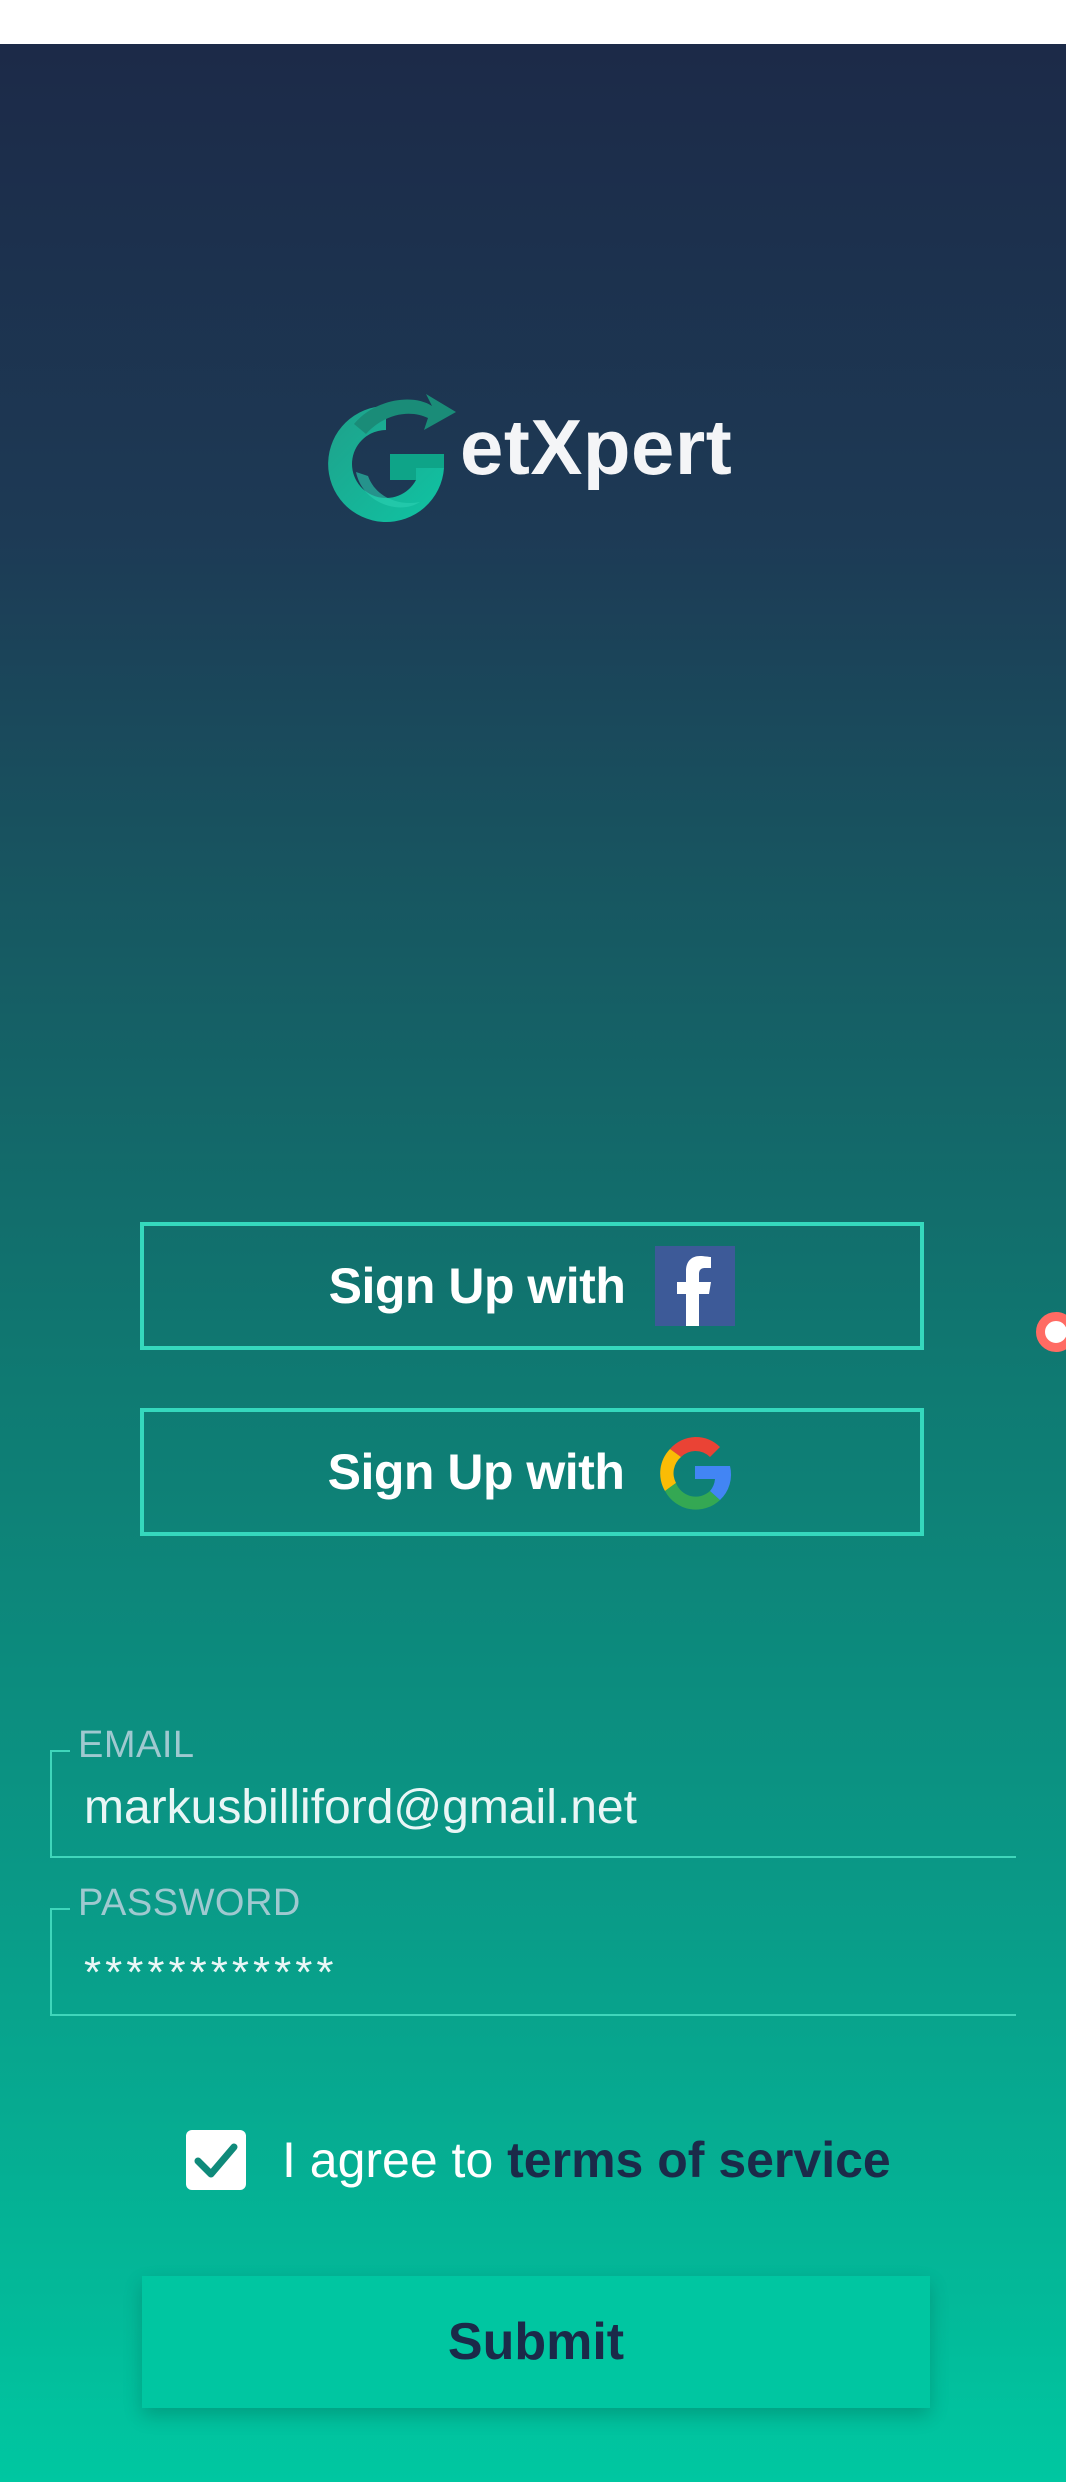 The height and width of the screenshot is (2482, 1066). What do you see at coordinates (477, 1286) in the screenshot?
I see `facebook-signup-label: Sign Up with` at bounding box center [477, 1286].